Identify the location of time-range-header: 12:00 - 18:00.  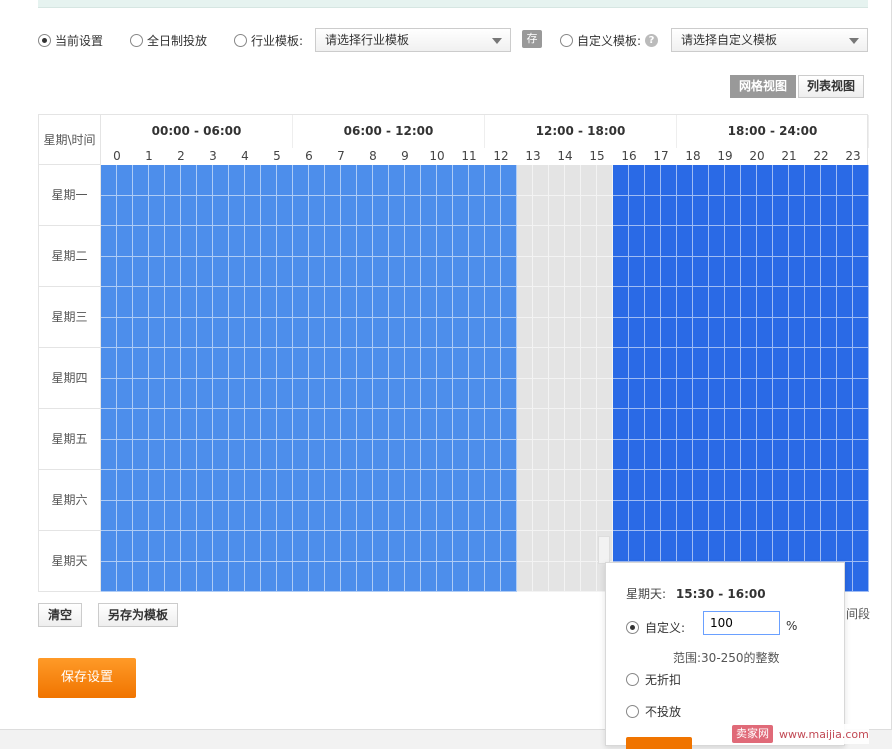
(581, 131).